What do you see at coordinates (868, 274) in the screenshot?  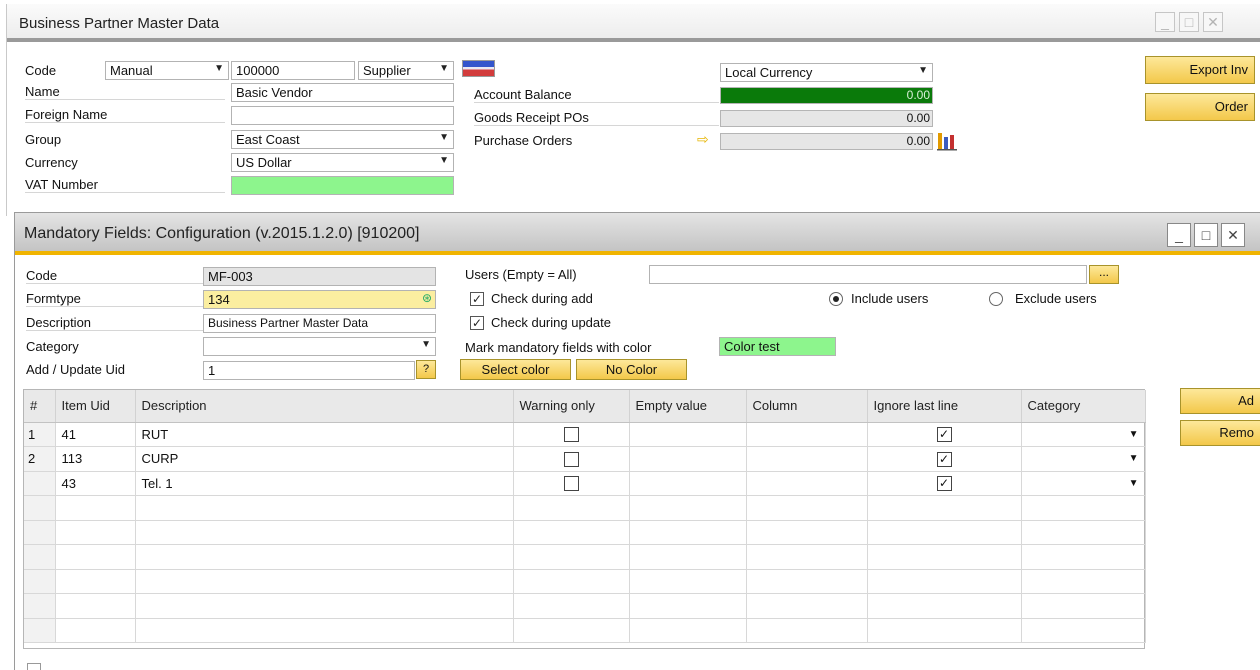 I see `users-input` at bounding box center [868, 274].